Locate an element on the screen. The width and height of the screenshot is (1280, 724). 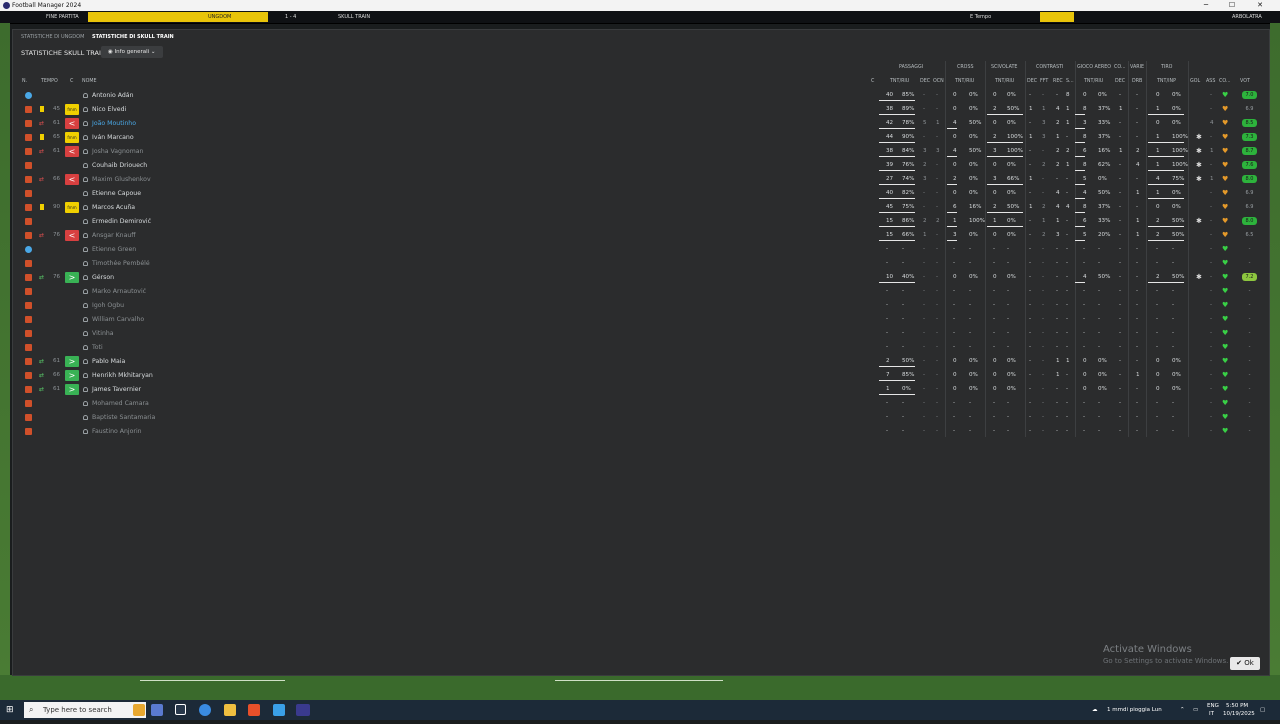
player-name: Iván Marcano is located at coordinates (113, 137).